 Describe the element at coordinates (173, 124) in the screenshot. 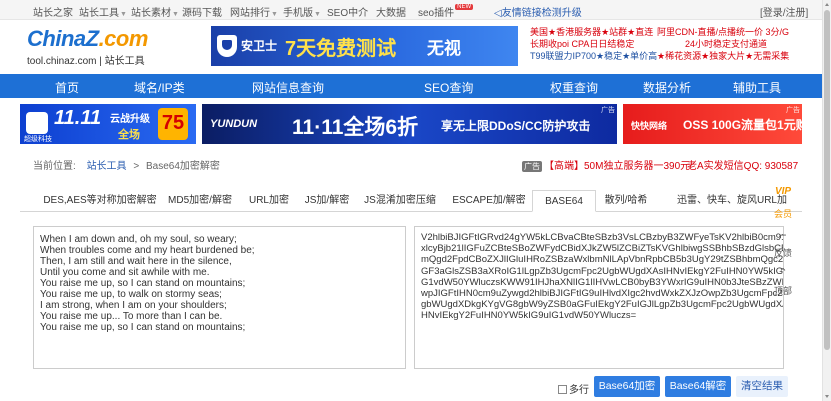

I see `promo1-sale: 75` at that location.